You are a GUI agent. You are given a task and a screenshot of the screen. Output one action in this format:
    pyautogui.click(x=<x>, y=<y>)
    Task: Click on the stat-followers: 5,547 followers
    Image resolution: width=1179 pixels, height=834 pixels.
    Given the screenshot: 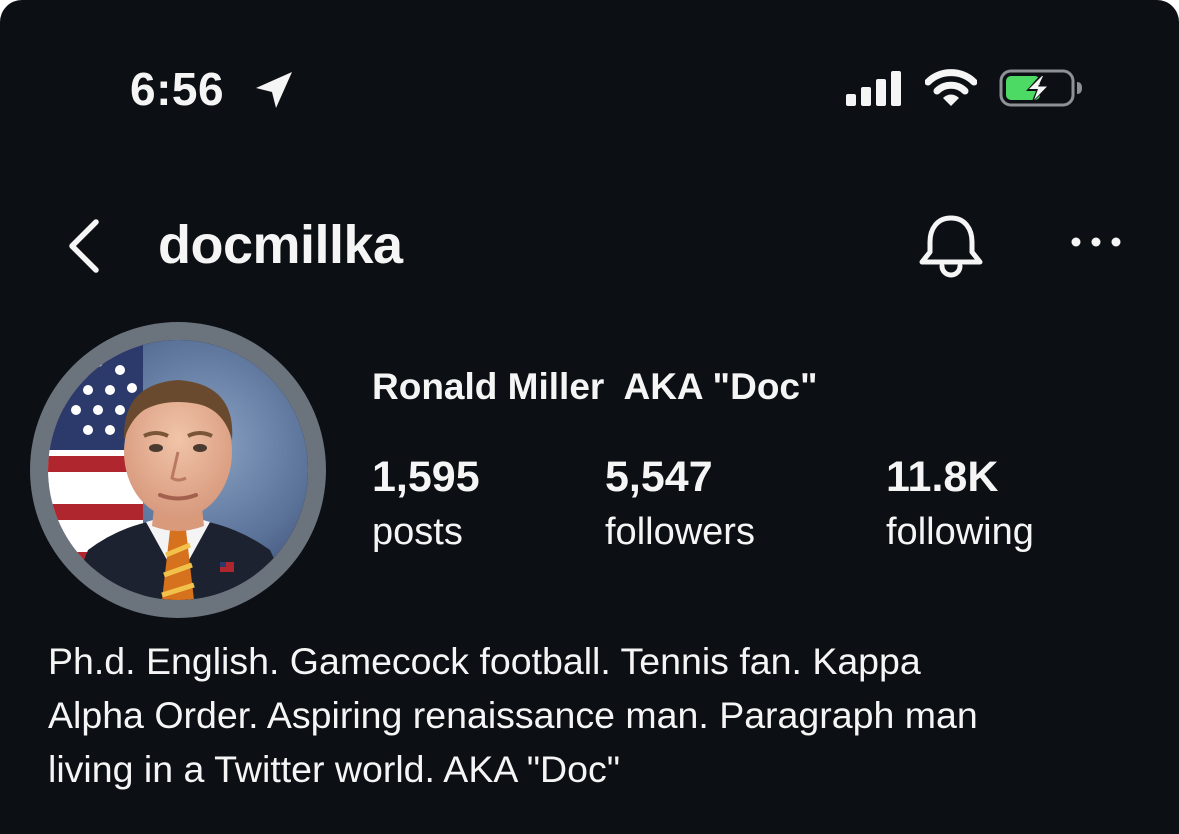 What is the action you would take?
    pyautogui.click(x=680, y=504)
    